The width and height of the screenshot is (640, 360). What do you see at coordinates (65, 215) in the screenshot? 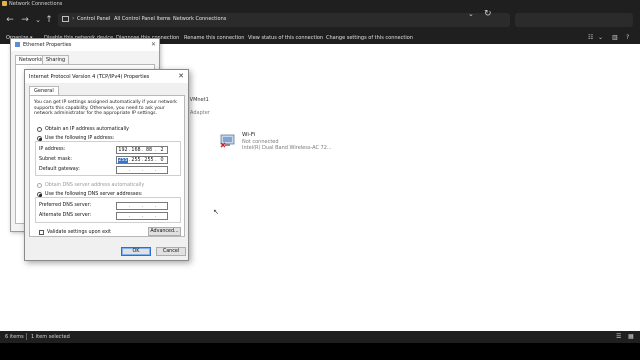
I see `alternate-dns-label: Alternate DNS server:` at bounding box center [65, 215].